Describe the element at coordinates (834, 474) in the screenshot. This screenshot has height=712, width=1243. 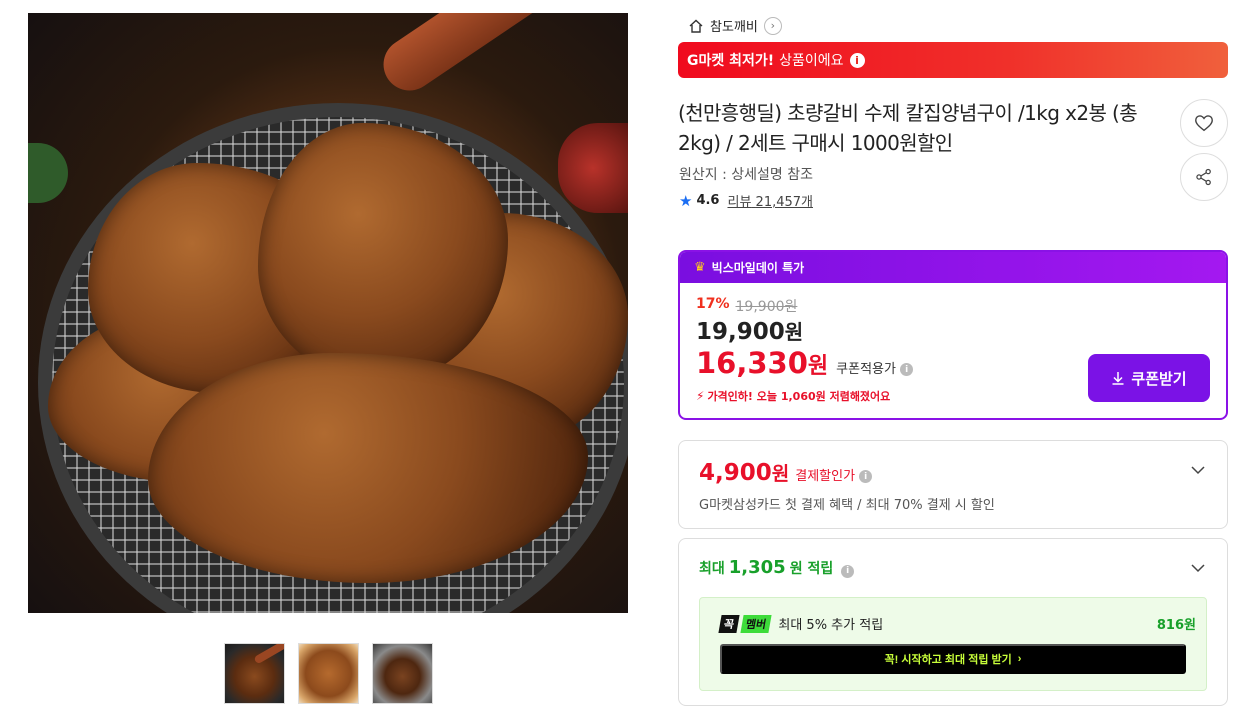
I see `payment-discount-label: 결제할인가 i` at that location.